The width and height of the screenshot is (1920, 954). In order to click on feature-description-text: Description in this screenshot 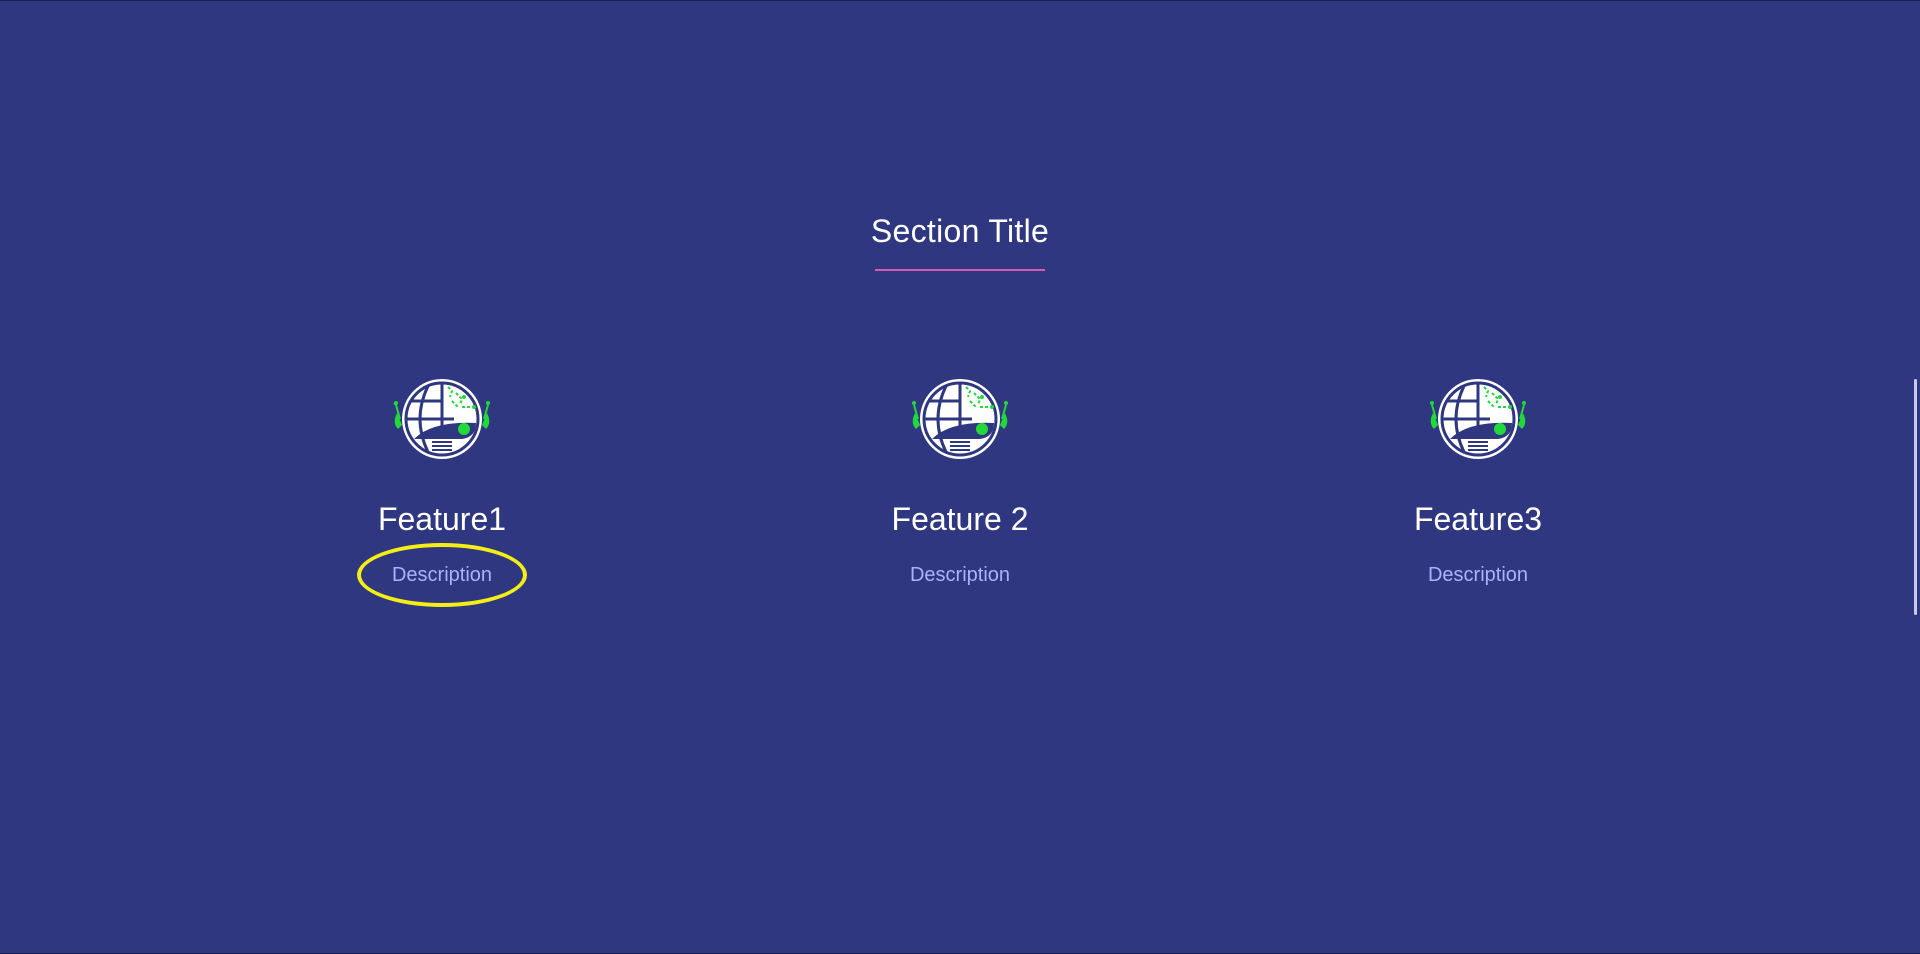, I will do `click(442, 575)`.